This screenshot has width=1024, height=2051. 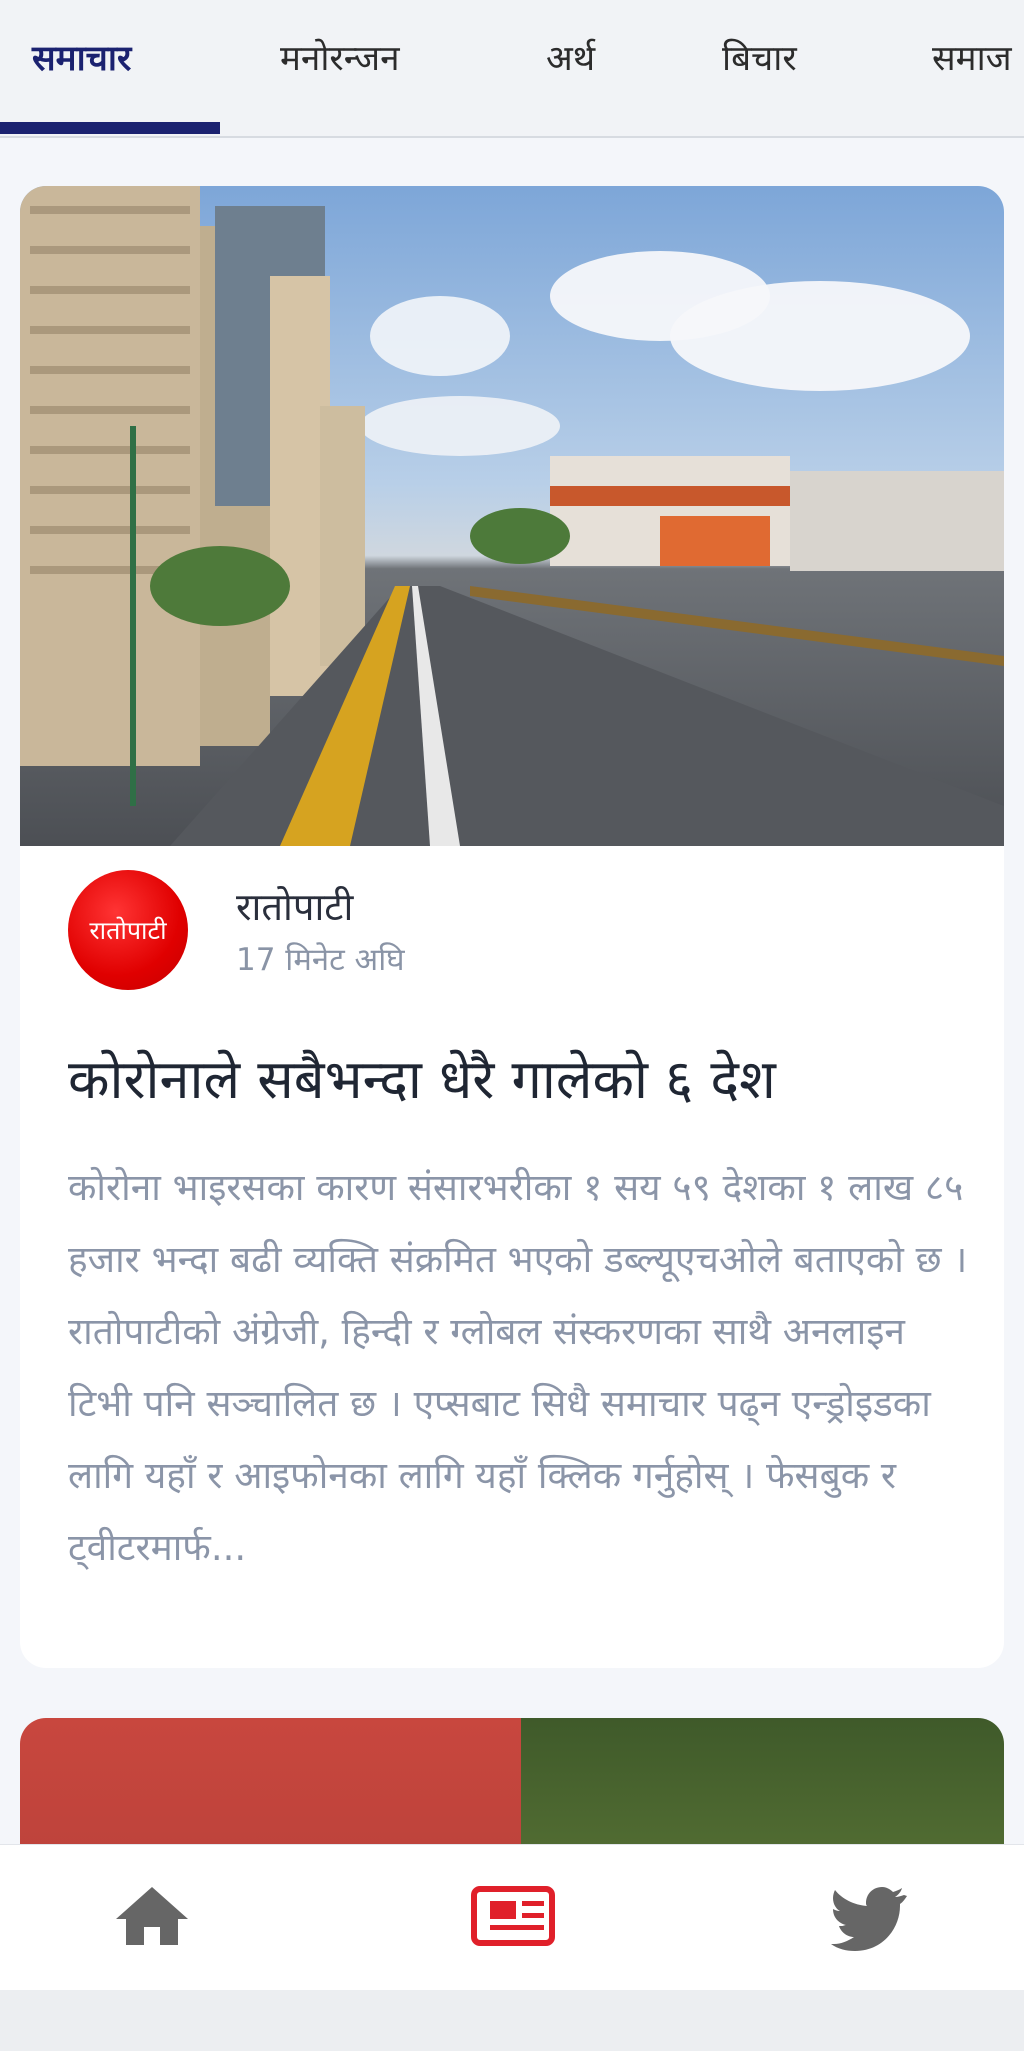 I want to click on tab-news: समाचार, so click(x=81, y=57).